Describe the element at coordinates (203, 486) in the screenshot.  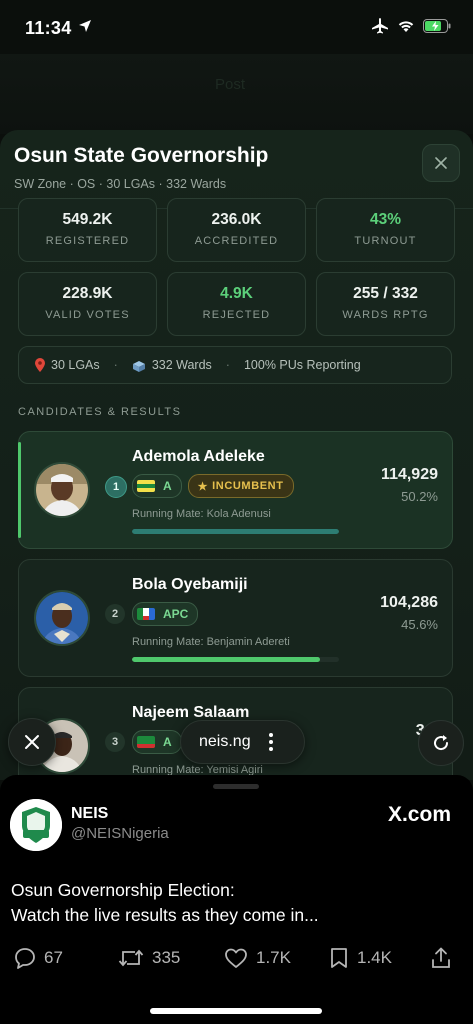
I see `star-icon: ★` at that location.